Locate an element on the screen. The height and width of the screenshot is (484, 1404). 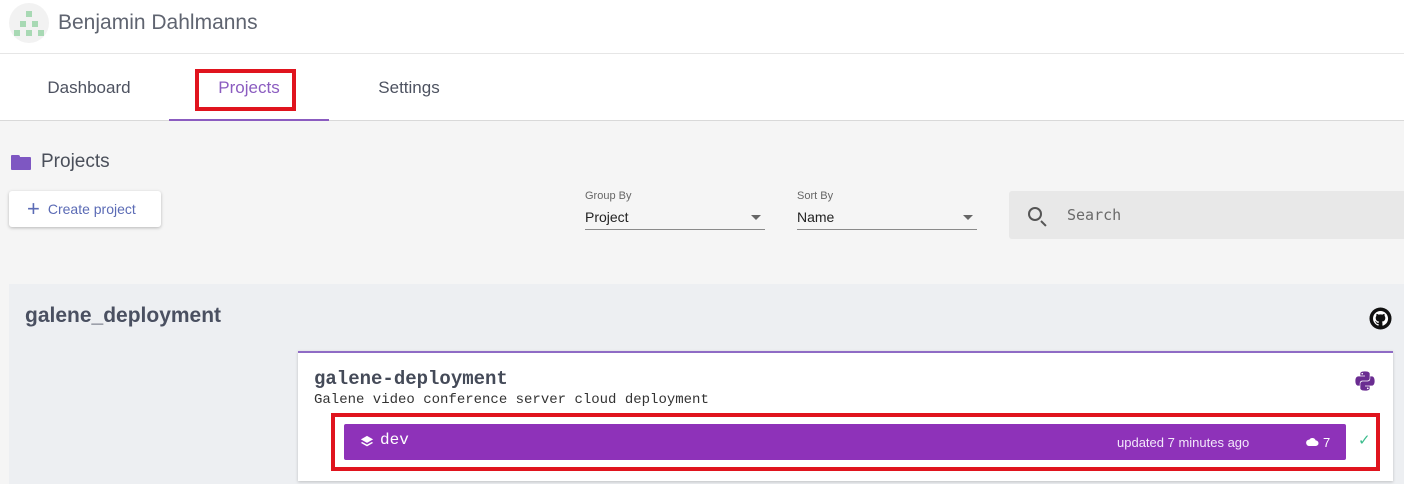
resource-count: 7 is located at coordinates (1327, 442).